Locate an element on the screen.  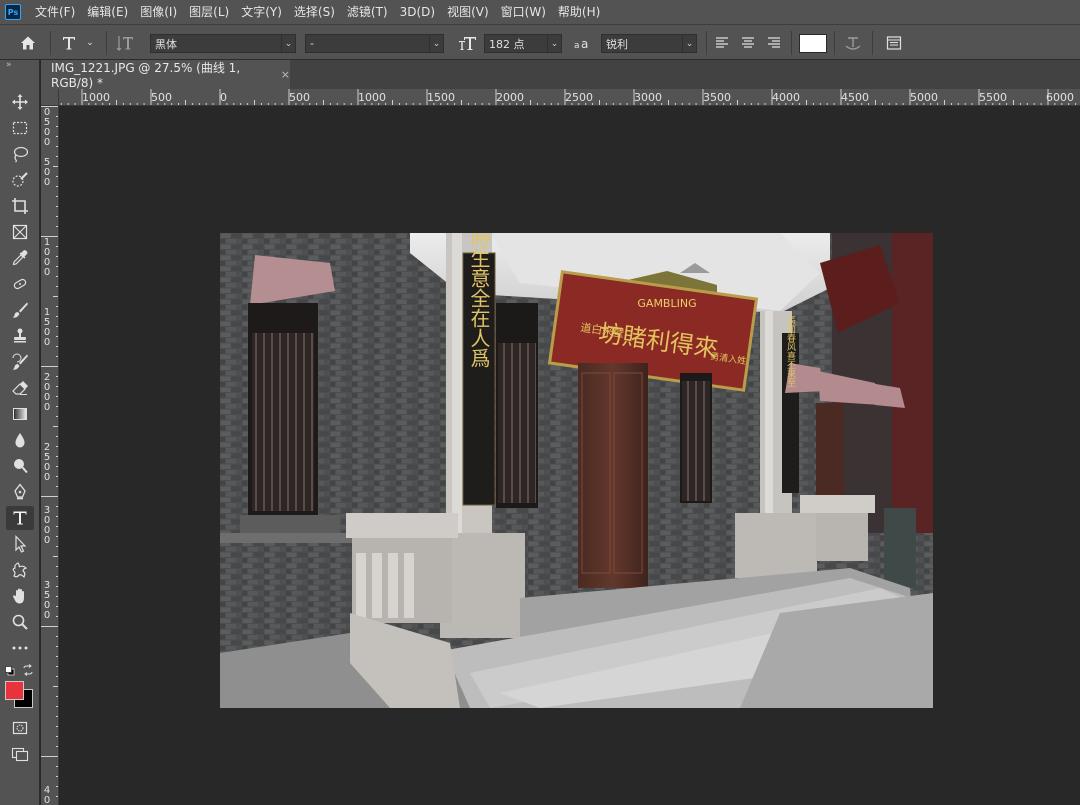
default-colors-icon is located at coordinates (10, 670).